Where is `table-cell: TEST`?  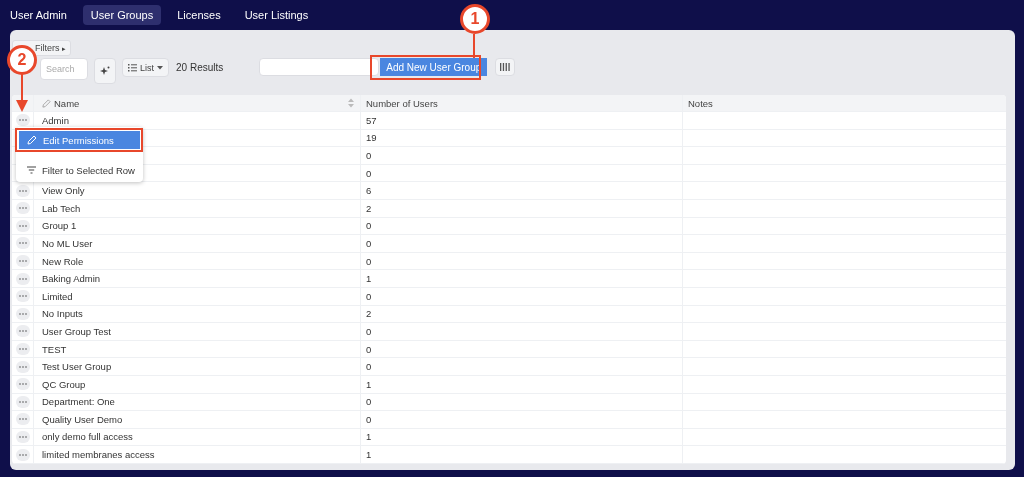
table-cell: TEST is located at coordinates (54, 349).